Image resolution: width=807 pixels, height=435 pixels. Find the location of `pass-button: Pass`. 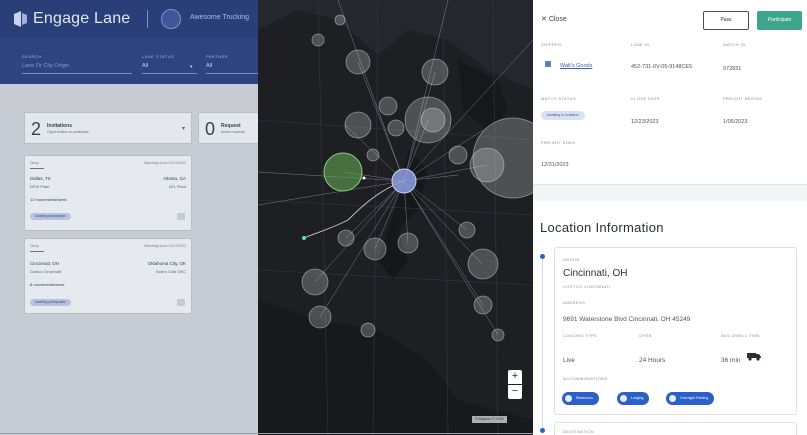

pass-button: Pass is located at coordinates (726, 20).